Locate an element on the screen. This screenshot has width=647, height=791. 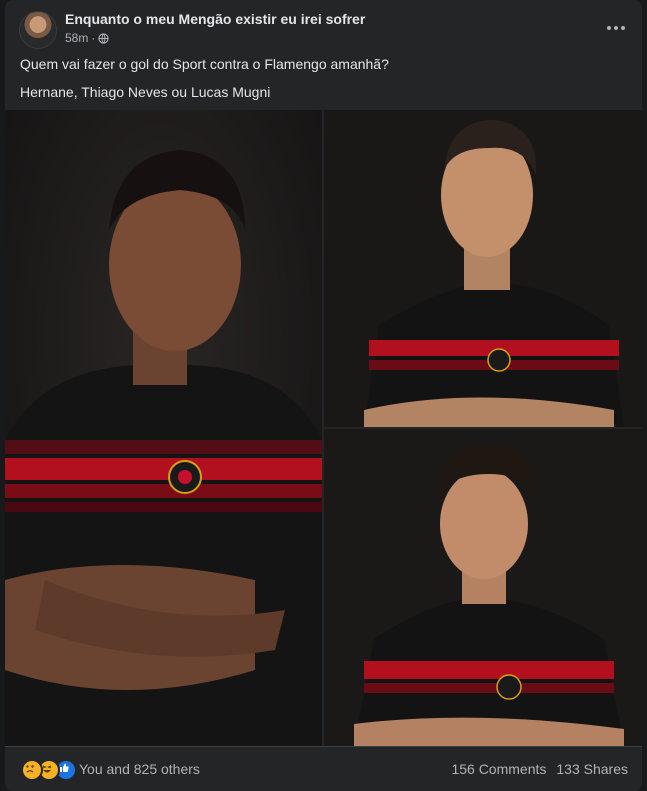
shares-count: 133 Shares is located at coordinates (592, 769).